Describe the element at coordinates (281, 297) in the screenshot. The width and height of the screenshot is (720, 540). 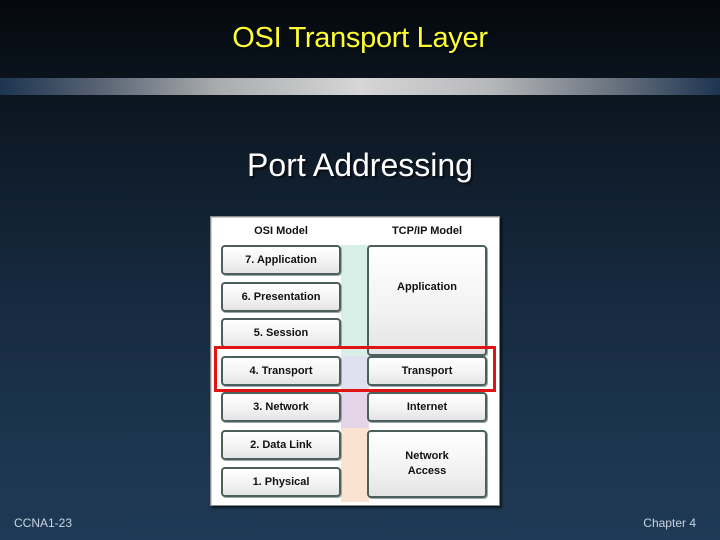
I see `osi-layer-presentation: 6. Presentation` at that location.